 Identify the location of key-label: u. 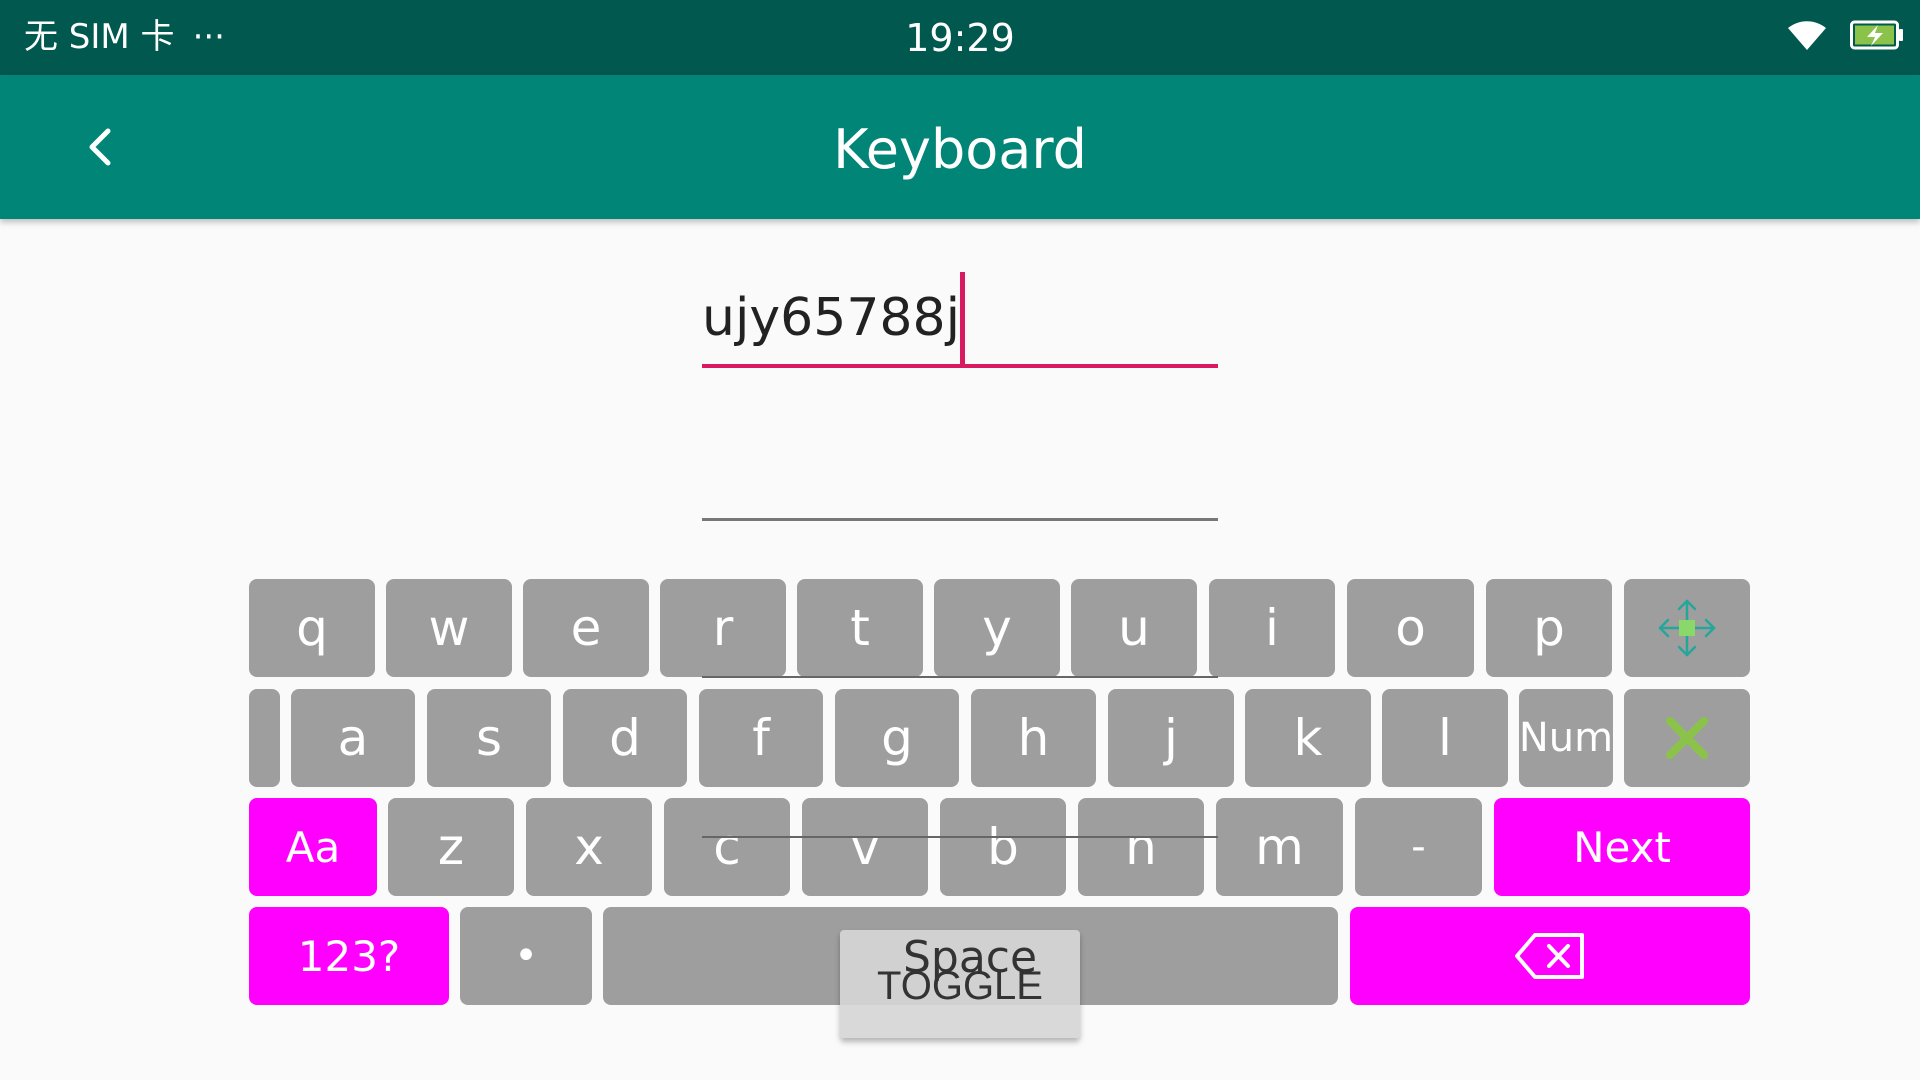
(1134, 628).